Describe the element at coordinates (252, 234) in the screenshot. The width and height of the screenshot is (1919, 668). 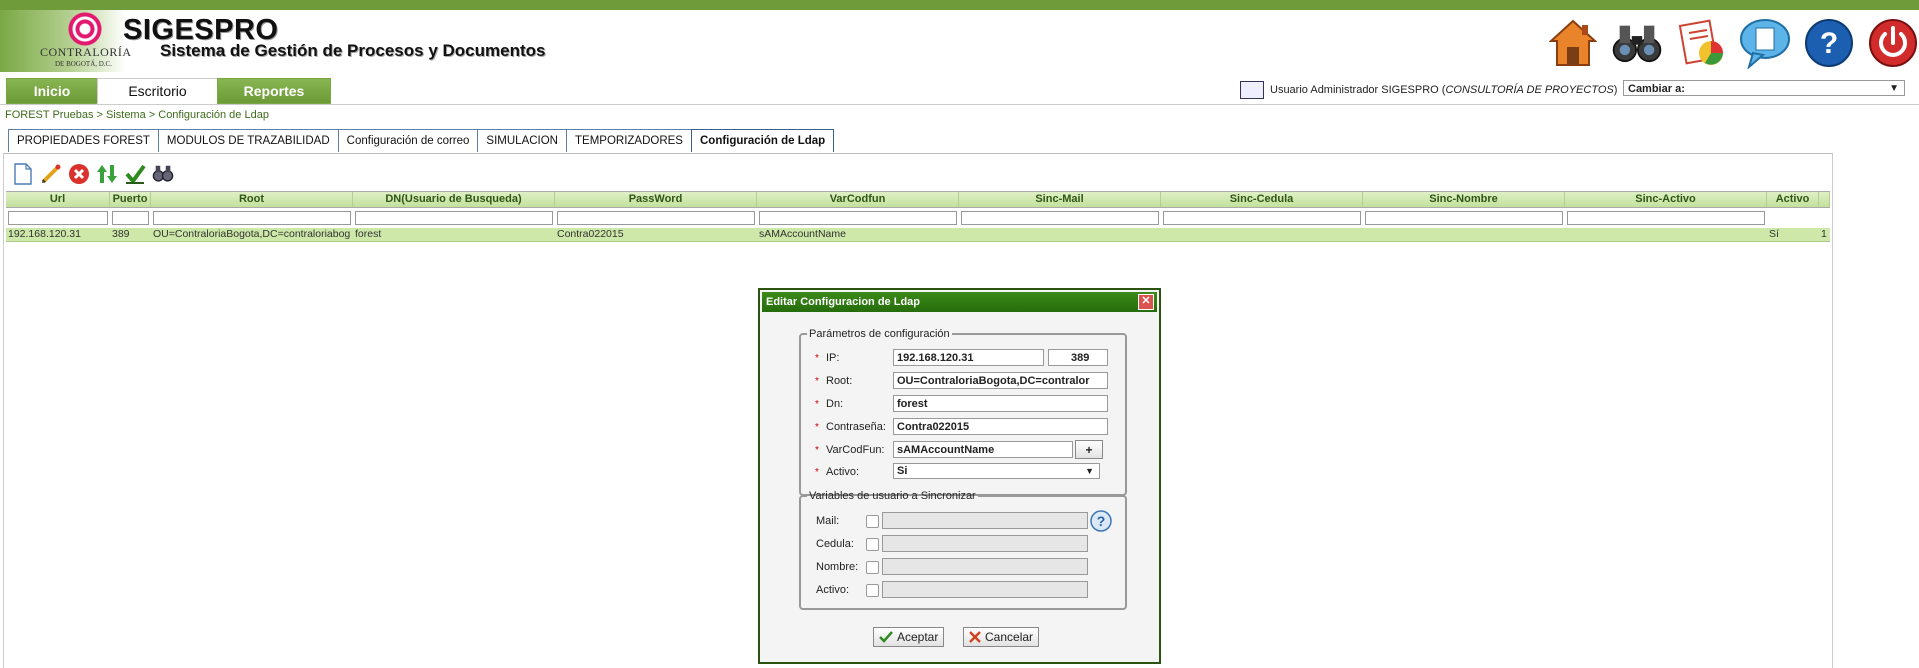
I see `cell-root: OU=ContraloriaBogota,DC=contraloriabog` at that location.